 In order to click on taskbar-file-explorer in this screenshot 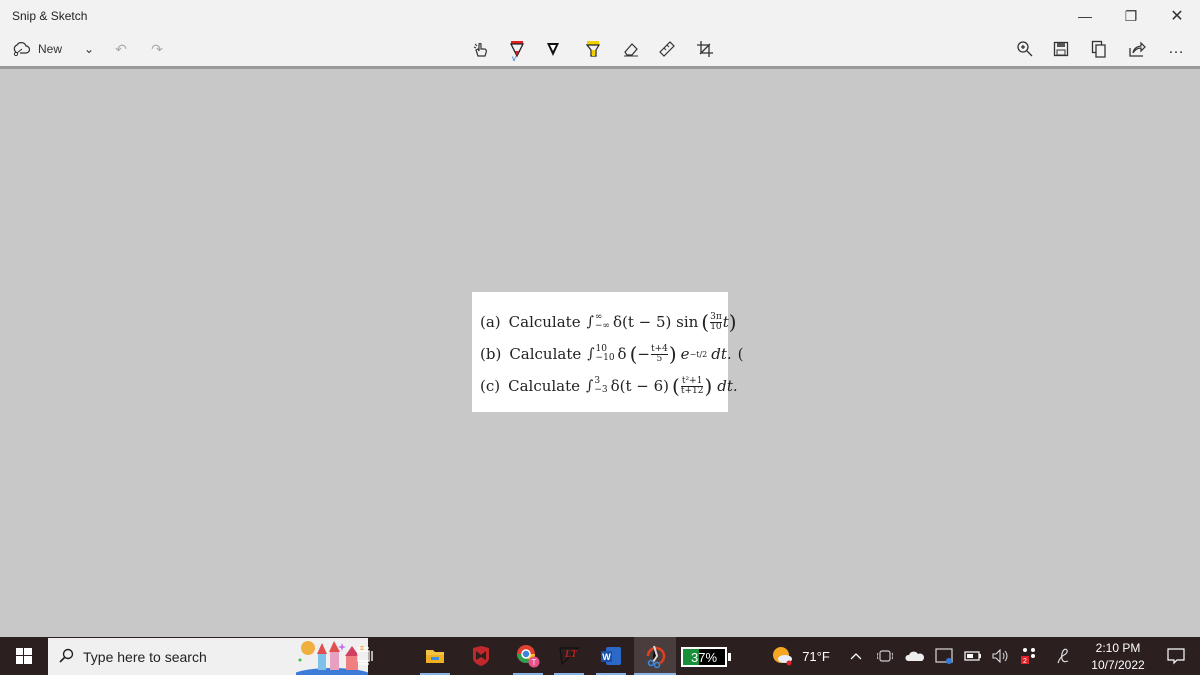, I will do `click(435, 656)`.